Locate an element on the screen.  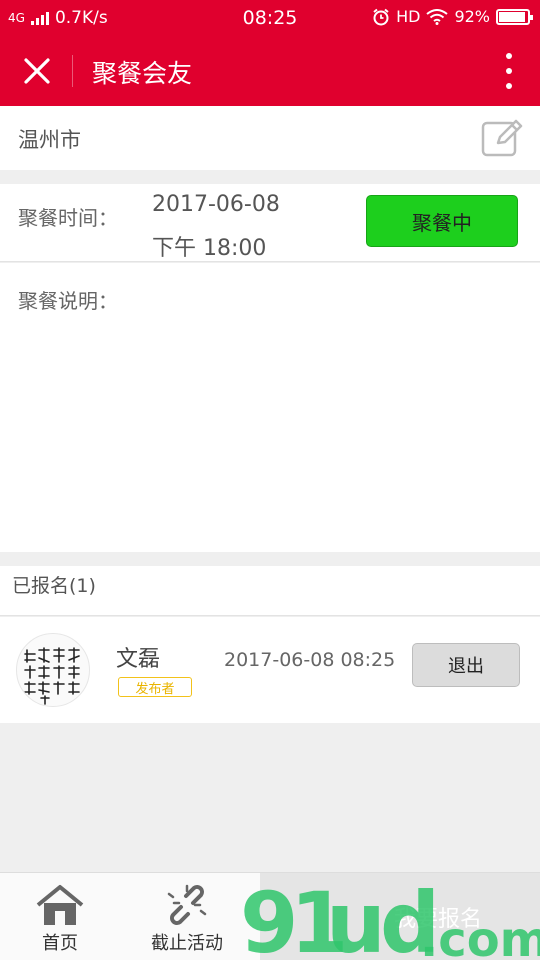
list-item: 文磊 发布者 2017-06-08 08:25 退出 is located at coordinates (270, 670).